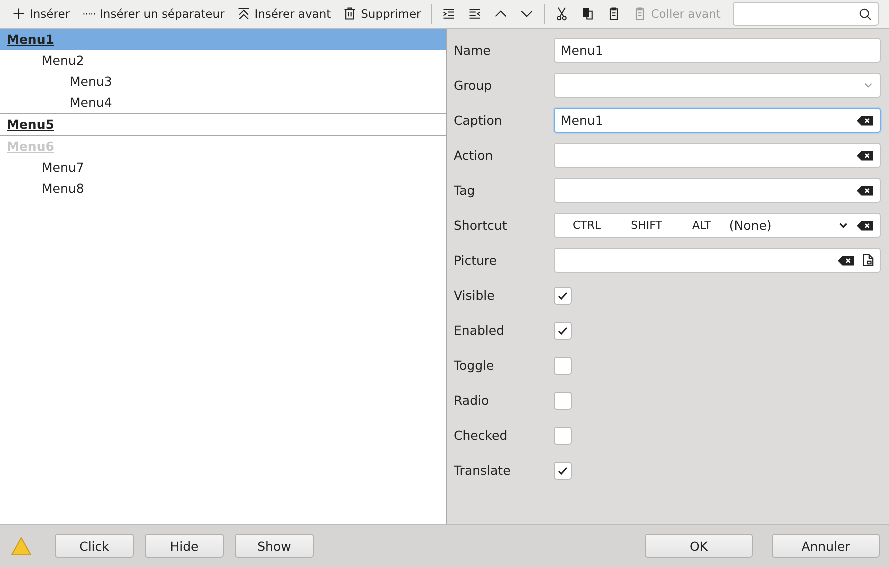 The image size is (889, 567). I want to click on action-button: Click, so click(94, 546).